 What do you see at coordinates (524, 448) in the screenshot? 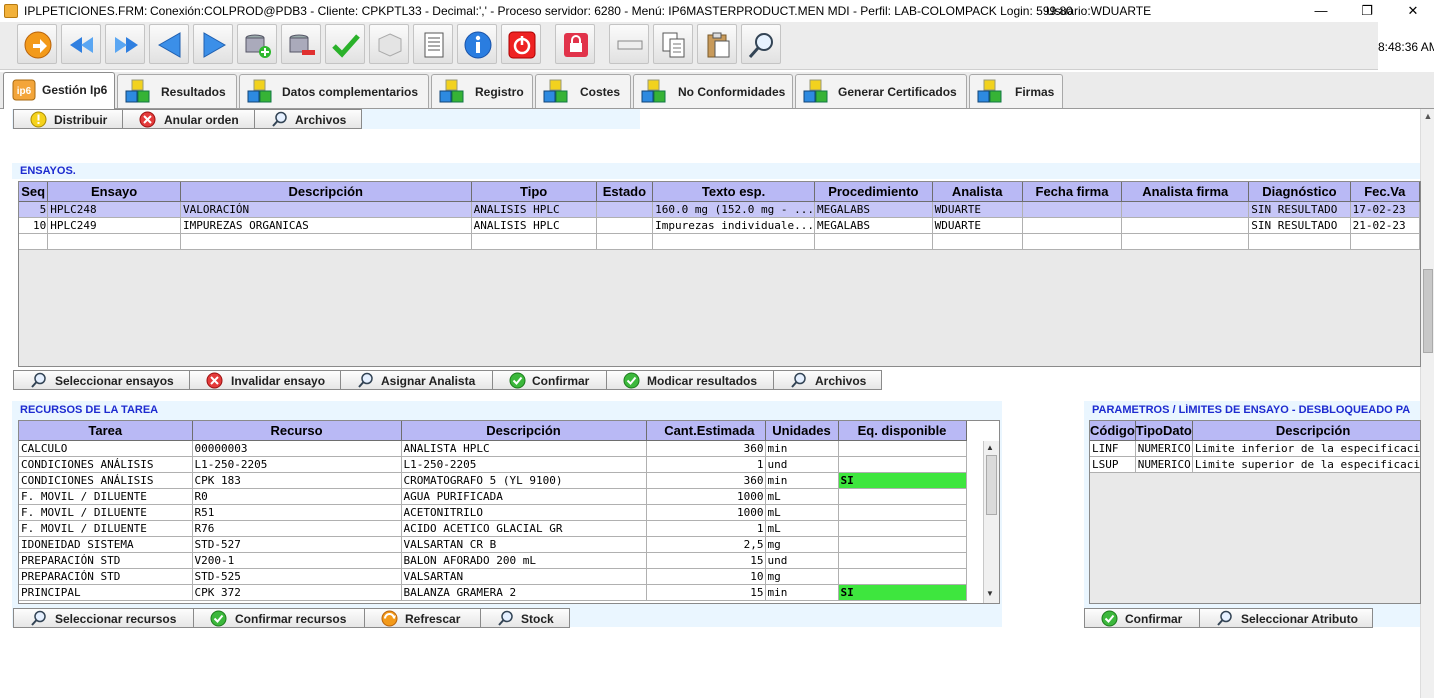
I see `table-cell: ANALISTA HPLC` at bounding box center [524, 448].